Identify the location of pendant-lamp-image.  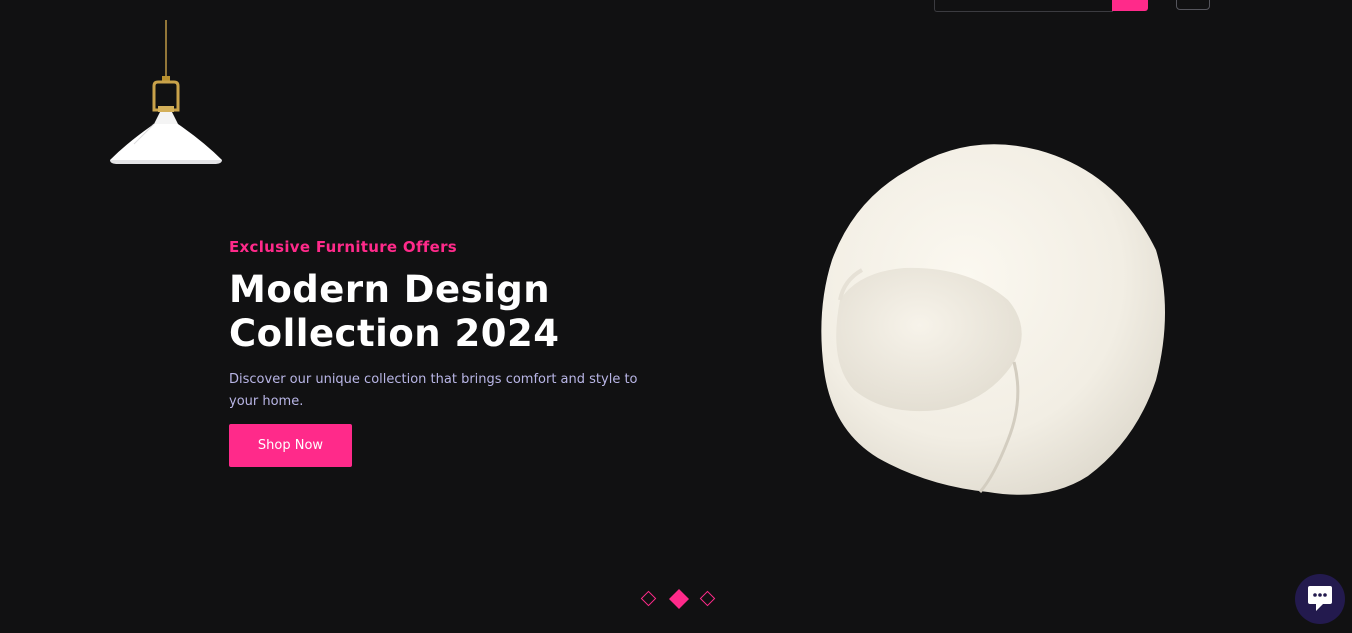
(166, 92).